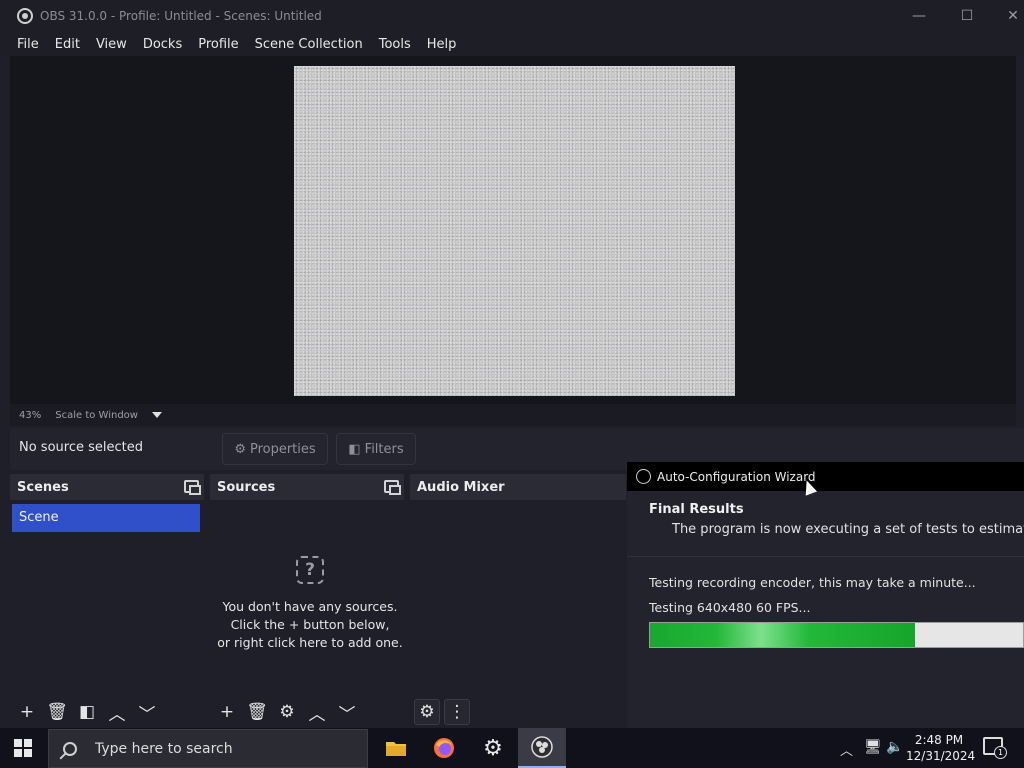 This screenshot has width=1024, height=768. Describe the element at coordinates (111, 44) in the screenshot. I see `menu-view: View` at that location.